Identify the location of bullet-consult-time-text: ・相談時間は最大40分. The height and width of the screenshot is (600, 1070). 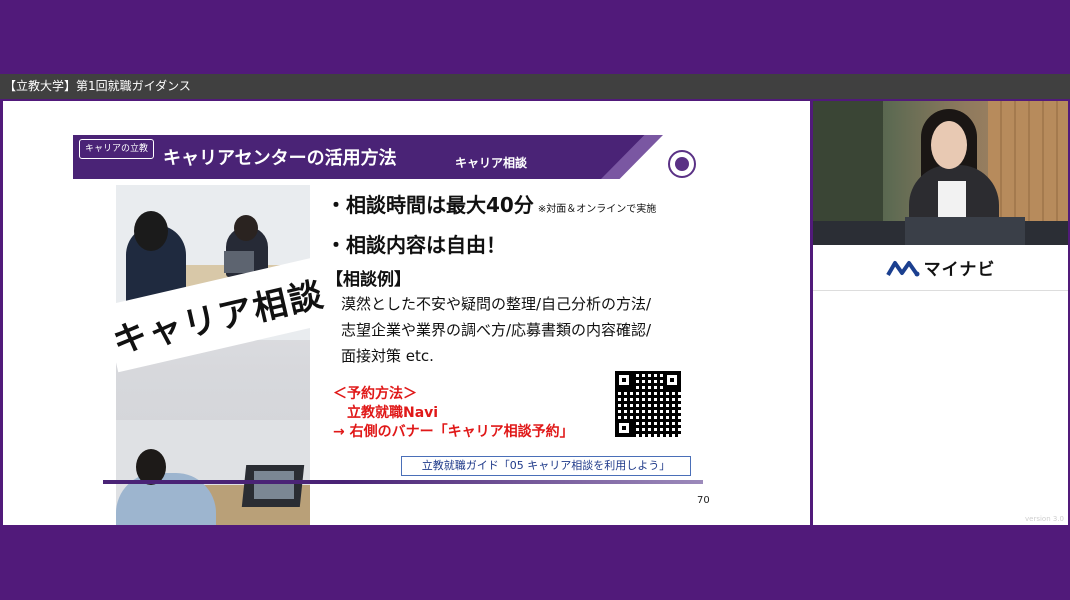
(430, 205).